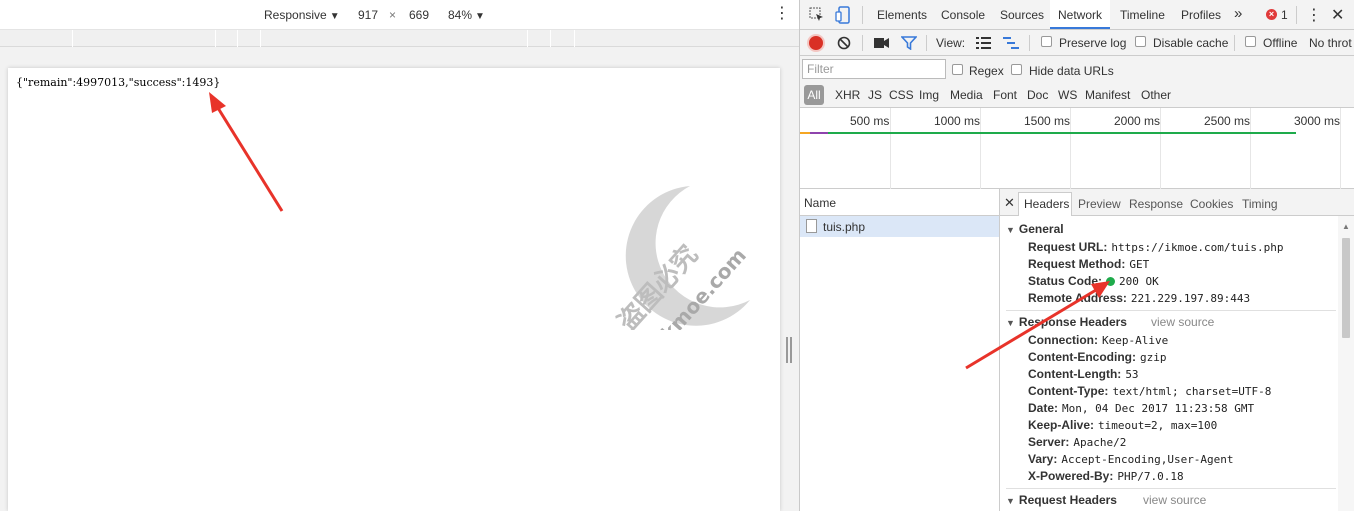 This screenshot has width=1354, height=511. What do you see at coordinates (1156, 95) in the screenshot?
I see `type-filter-other: Other` at bounding box center [1156, 95].